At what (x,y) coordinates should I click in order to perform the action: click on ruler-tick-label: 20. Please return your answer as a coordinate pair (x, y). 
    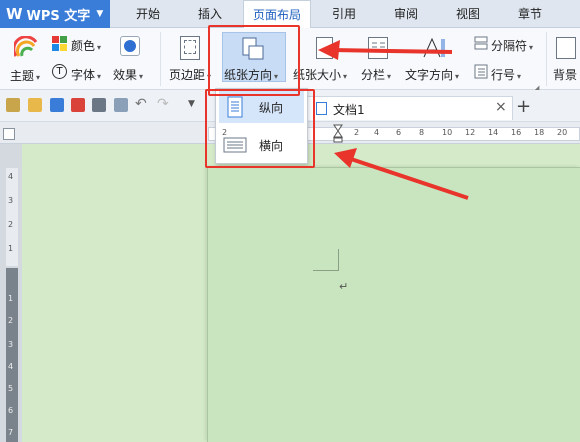
    Looking at the image, I should click on (562, 132).